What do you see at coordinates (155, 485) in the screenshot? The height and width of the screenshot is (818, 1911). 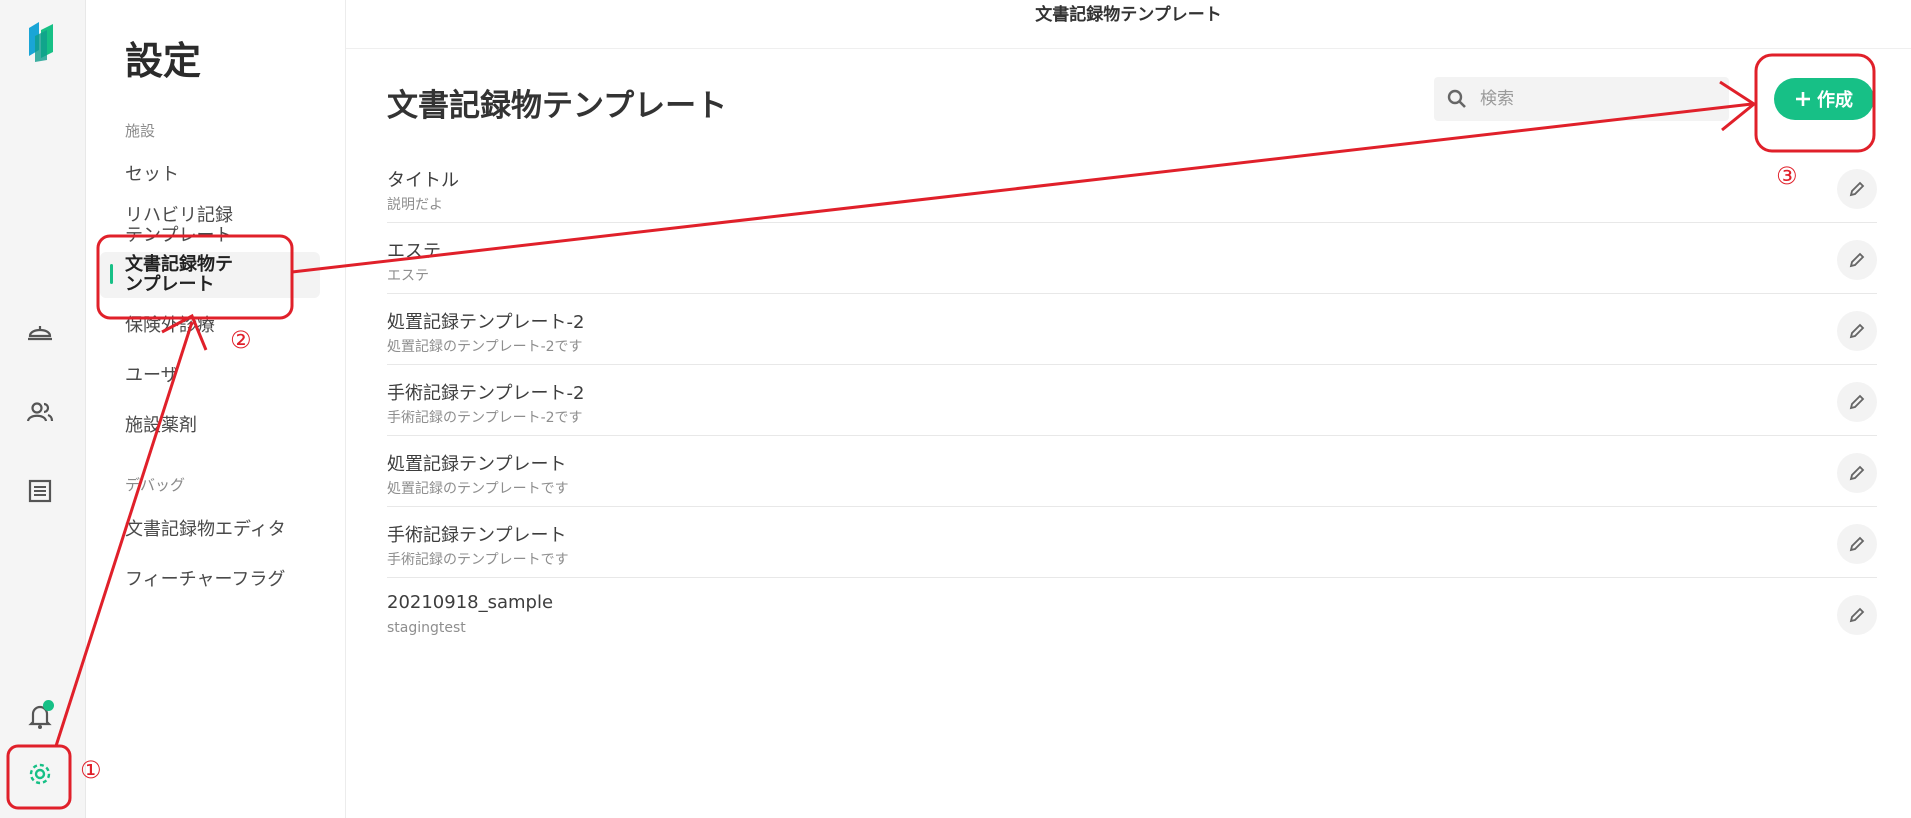 I see `sidebar-section-debug: デバッグ` at bounding box center [155, 485].